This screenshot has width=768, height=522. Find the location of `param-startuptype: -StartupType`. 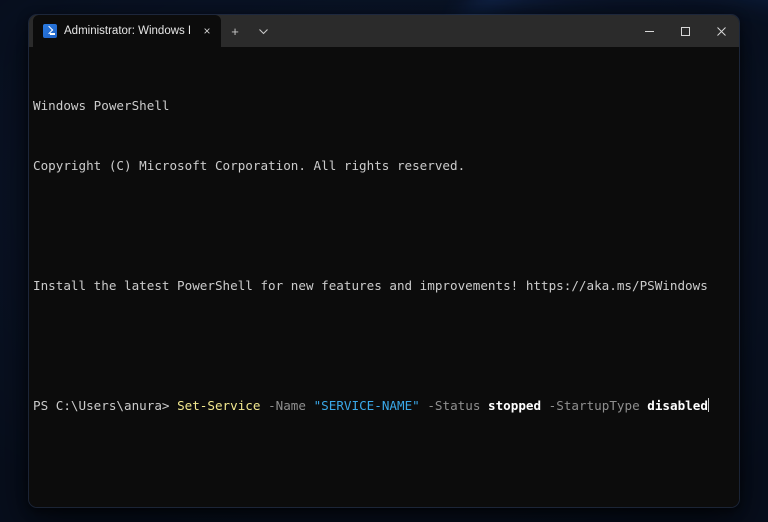

param-startuptype: -StartupType is located at coordinates (594, 405).